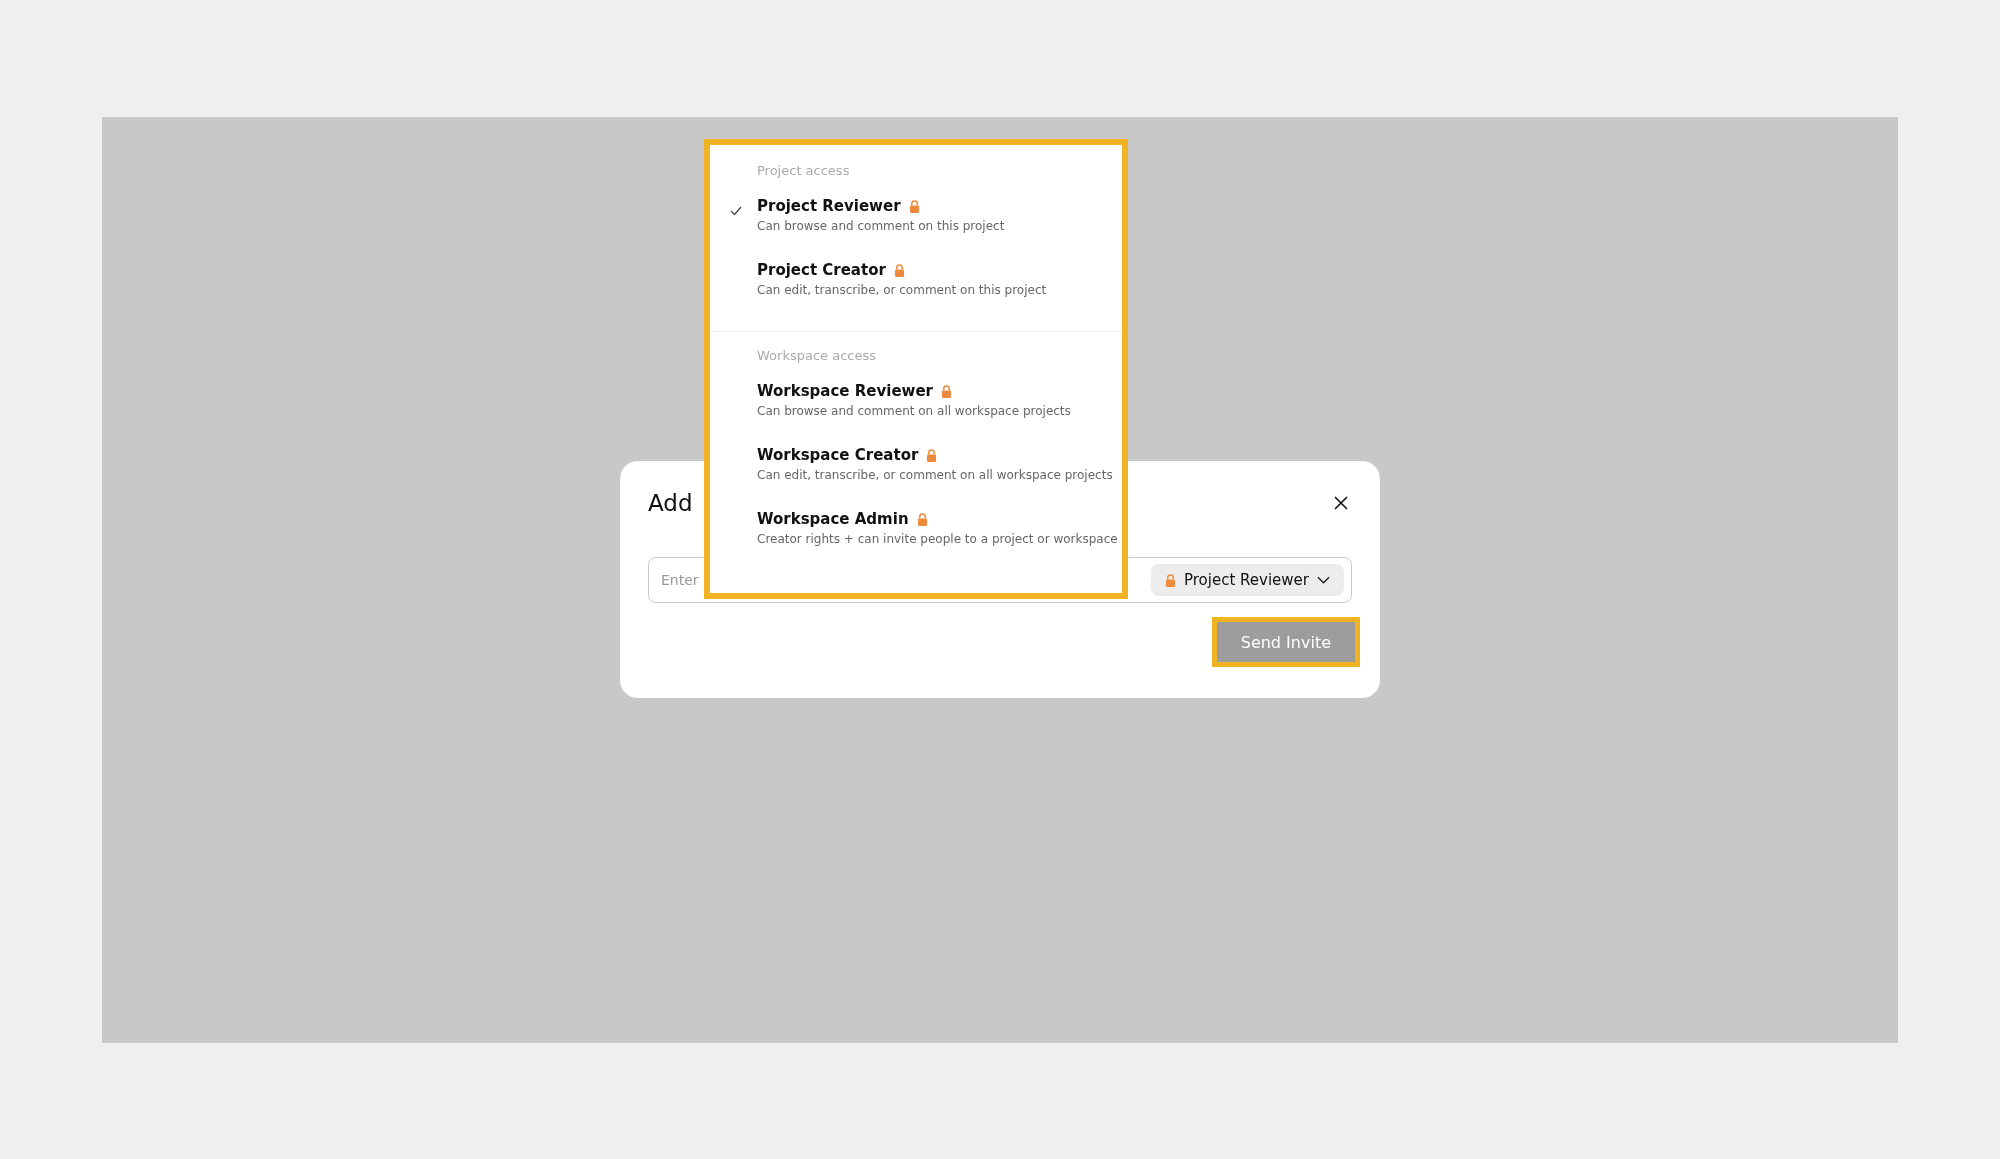  I want to click on option-label: Project Reviewer, so click(829, 206).